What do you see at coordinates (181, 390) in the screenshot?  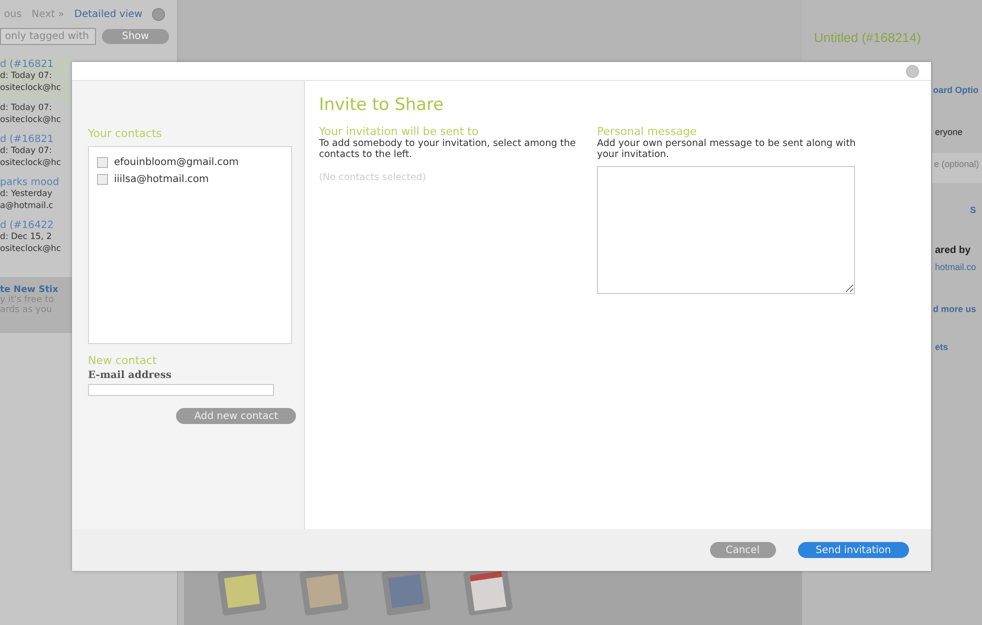 I see `email-input` at bounding box center [181, 390].